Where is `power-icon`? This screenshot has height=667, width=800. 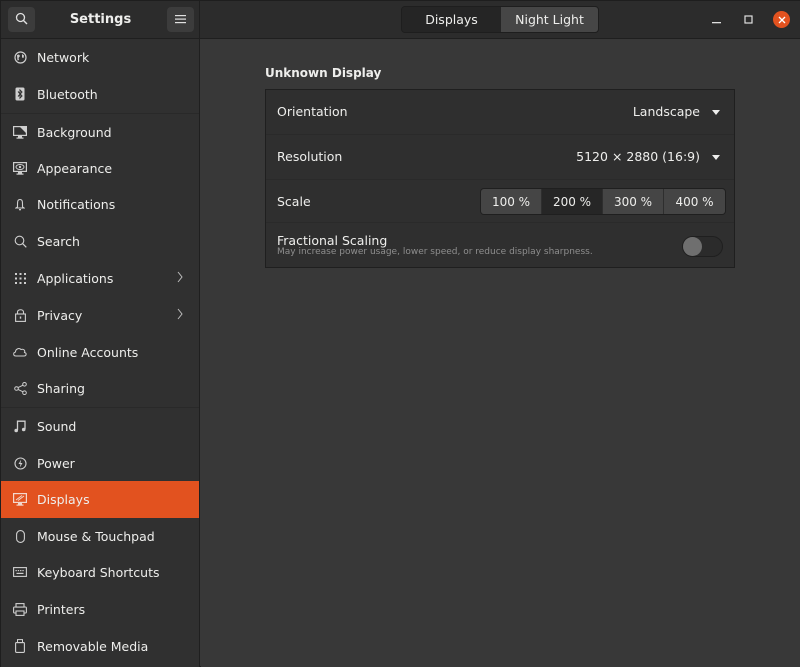
power-icon is located at coordinates (20, 463).